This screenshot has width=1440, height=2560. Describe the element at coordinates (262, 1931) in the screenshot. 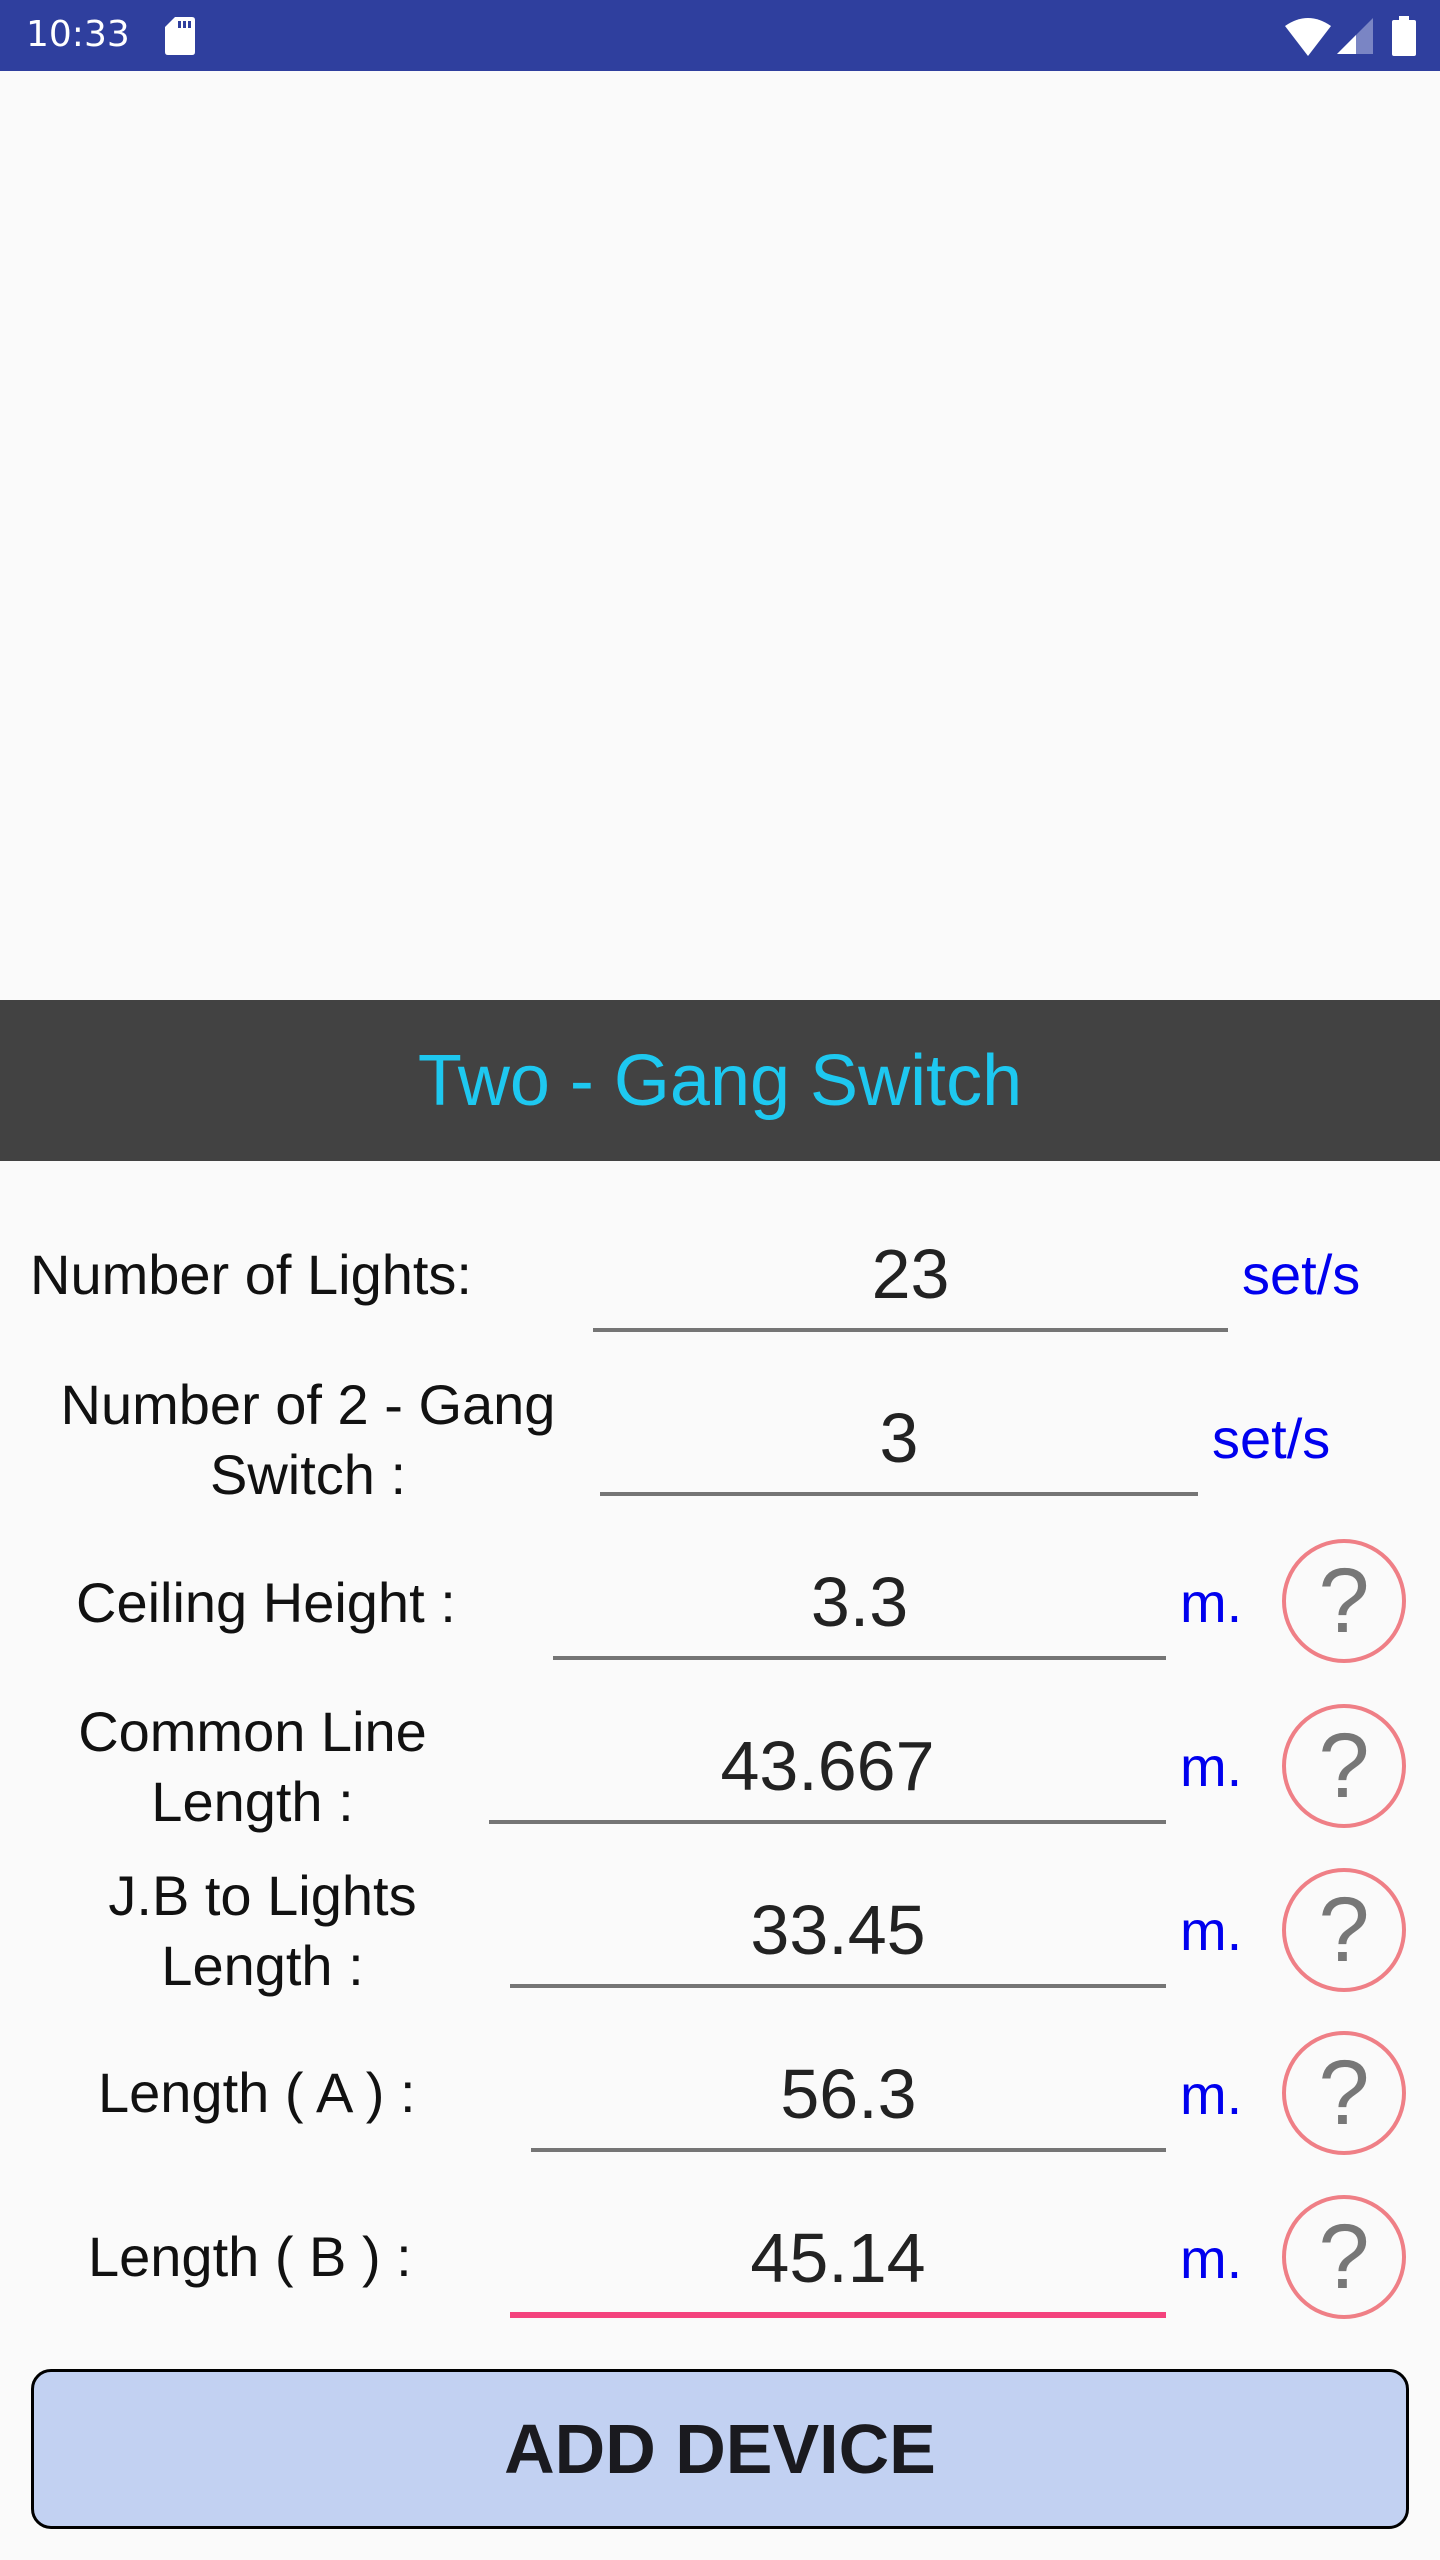

I see `label-jb-to-lights-length: J.B to Lights Length :` at that location.